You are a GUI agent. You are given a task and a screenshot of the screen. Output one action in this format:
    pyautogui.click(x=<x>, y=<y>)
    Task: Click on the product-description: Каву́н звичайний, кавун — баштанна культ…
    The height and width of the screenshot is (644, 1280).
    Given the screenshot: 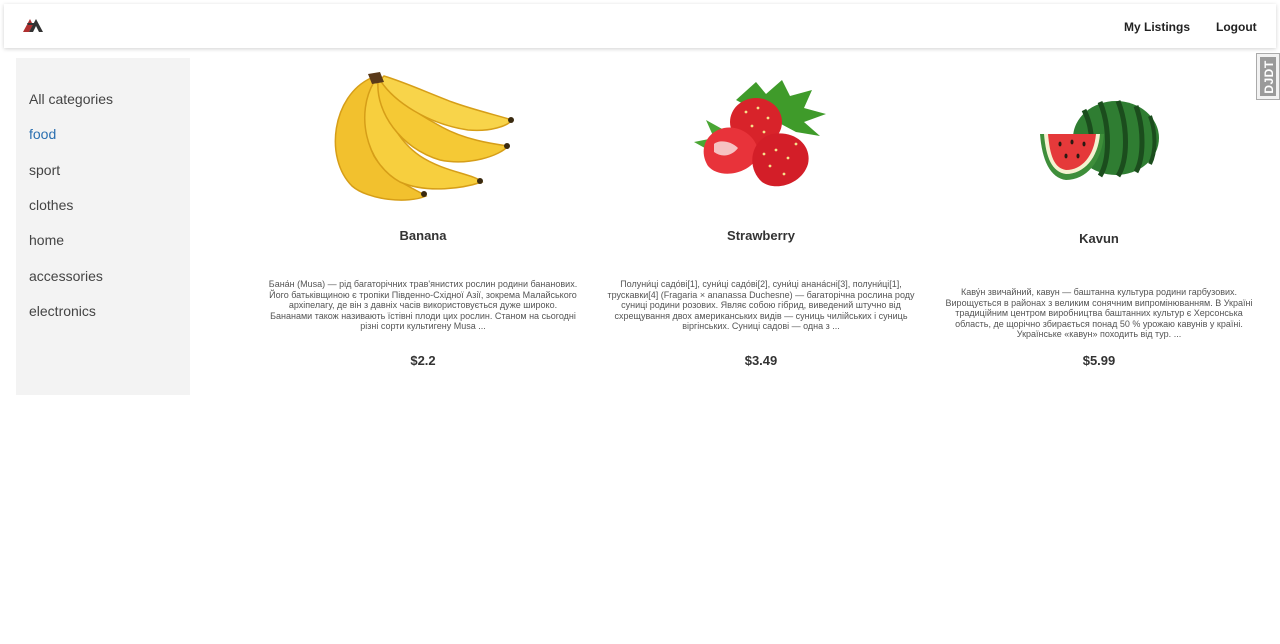 What is the action you would take?
    pyautogui.click(x=1099, y=313)
    